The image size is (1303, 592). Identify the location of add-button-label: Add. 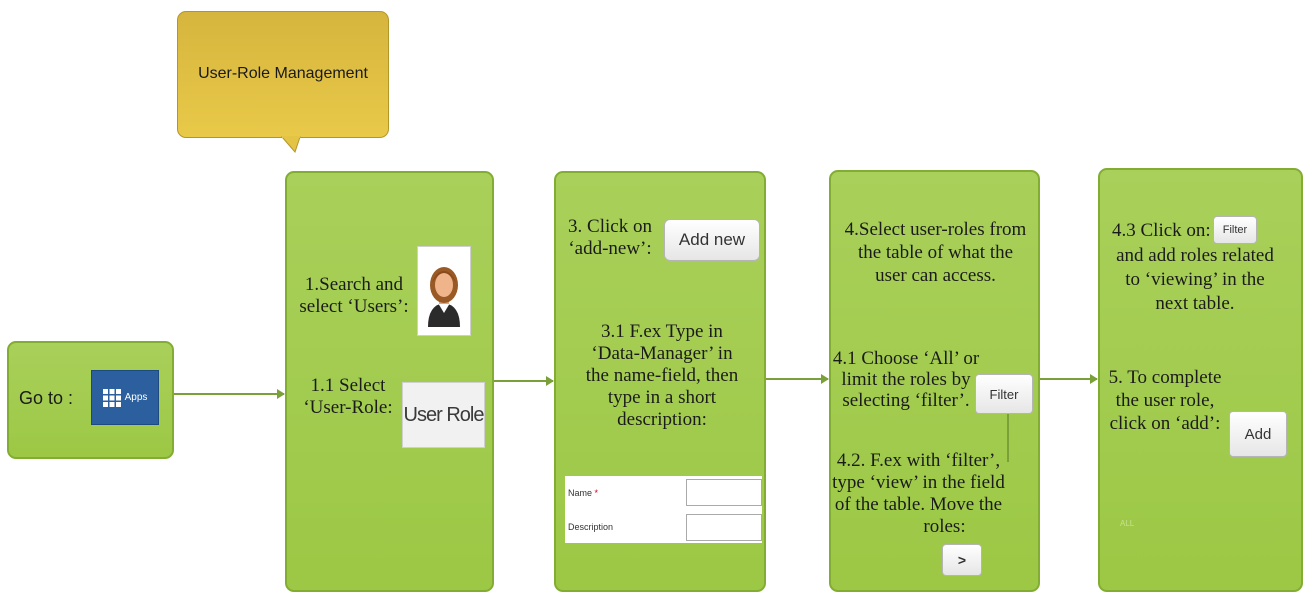
(1258, 434).